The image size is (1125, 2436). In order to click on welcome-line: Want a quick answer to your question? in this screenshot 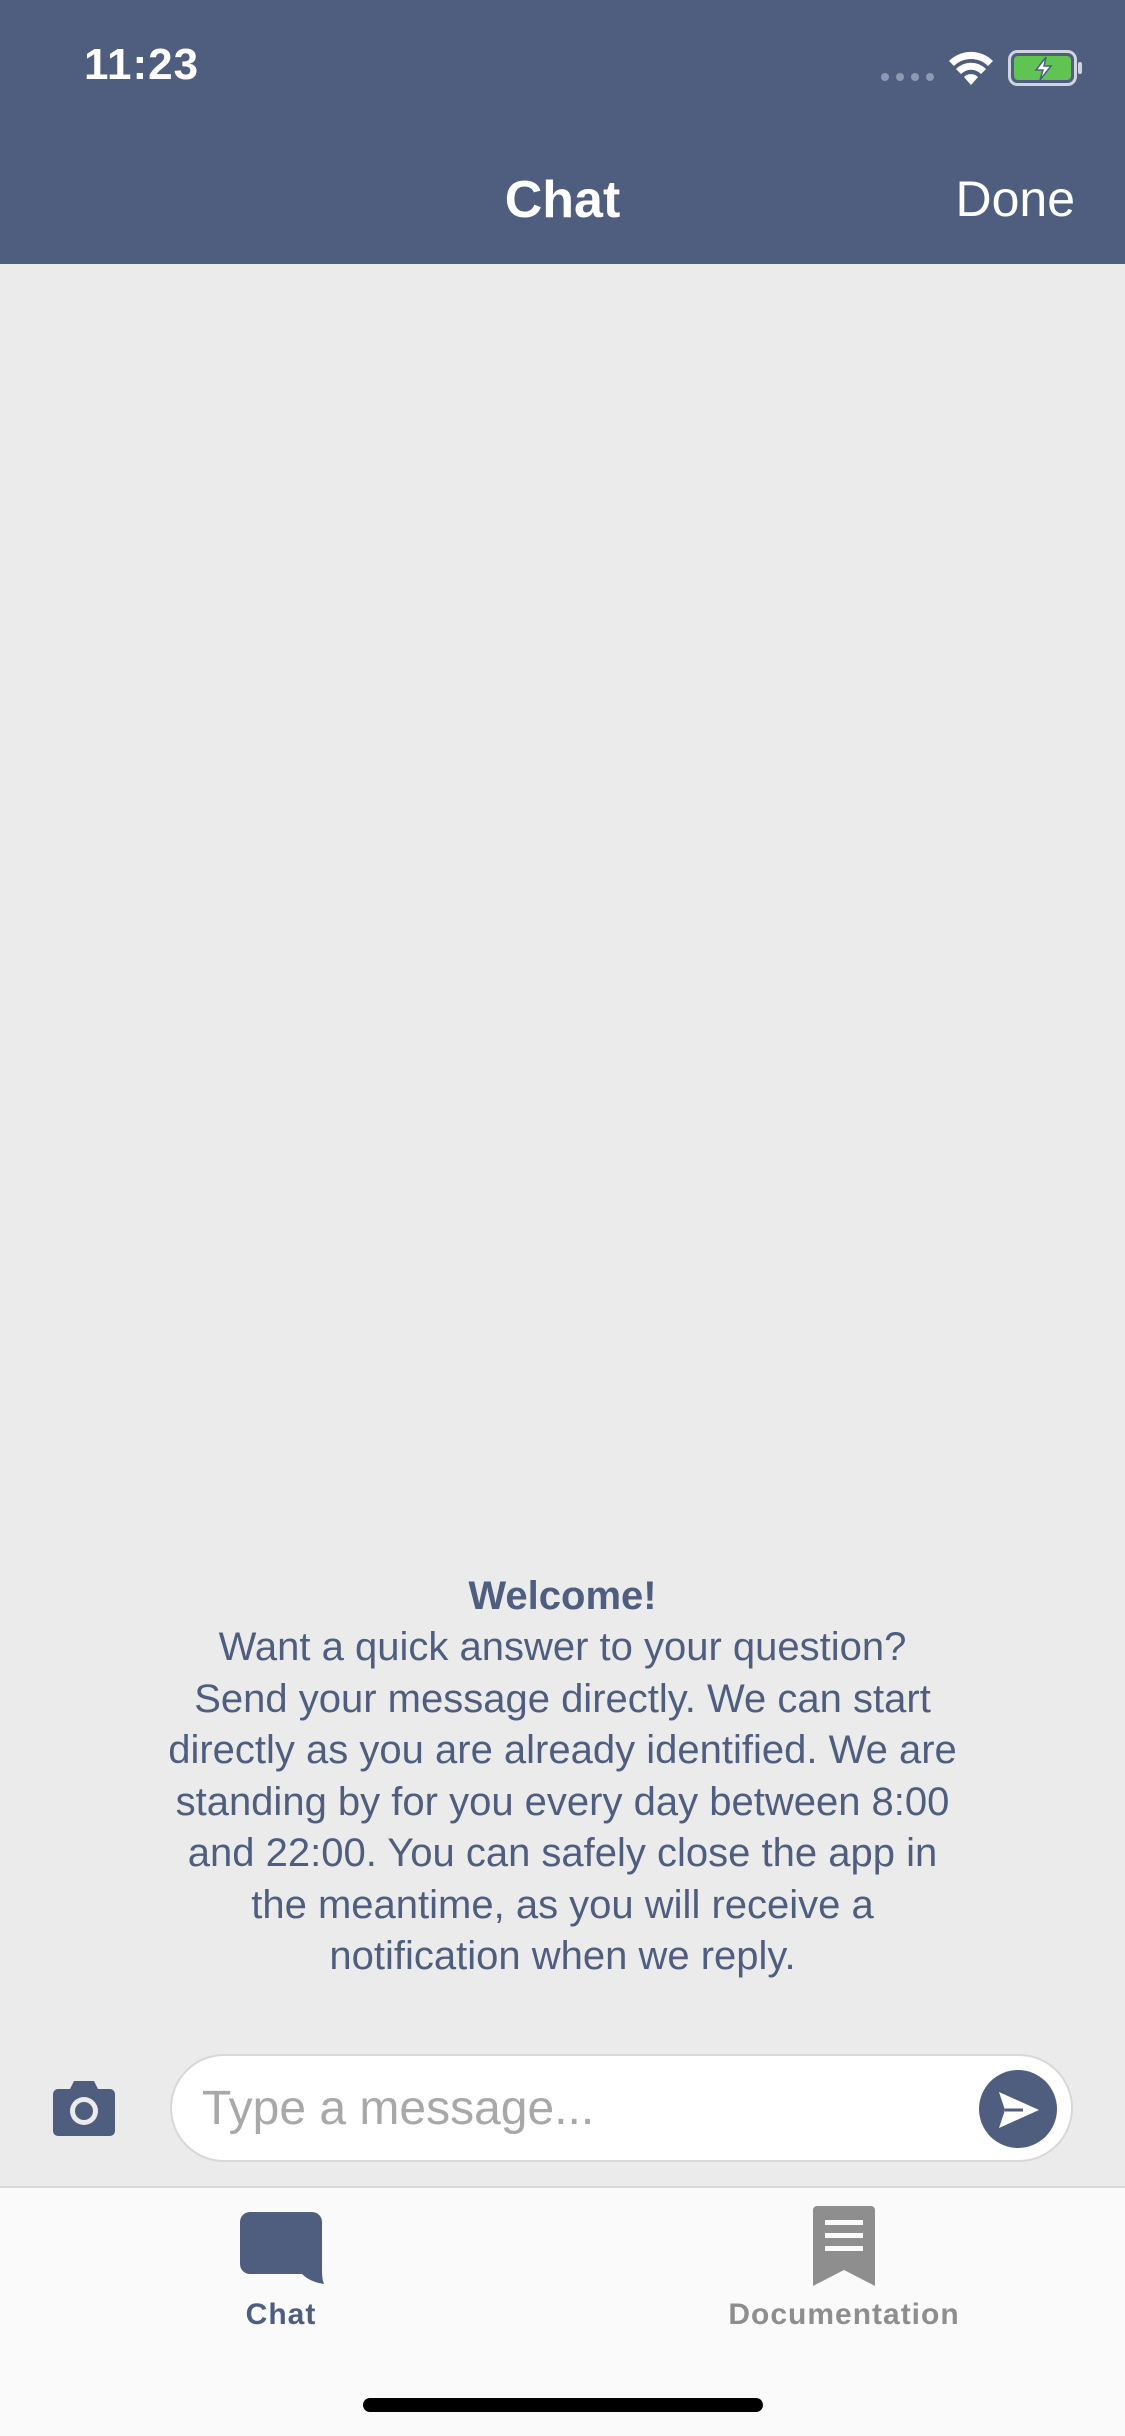, I will do `click(562, 1647)`.